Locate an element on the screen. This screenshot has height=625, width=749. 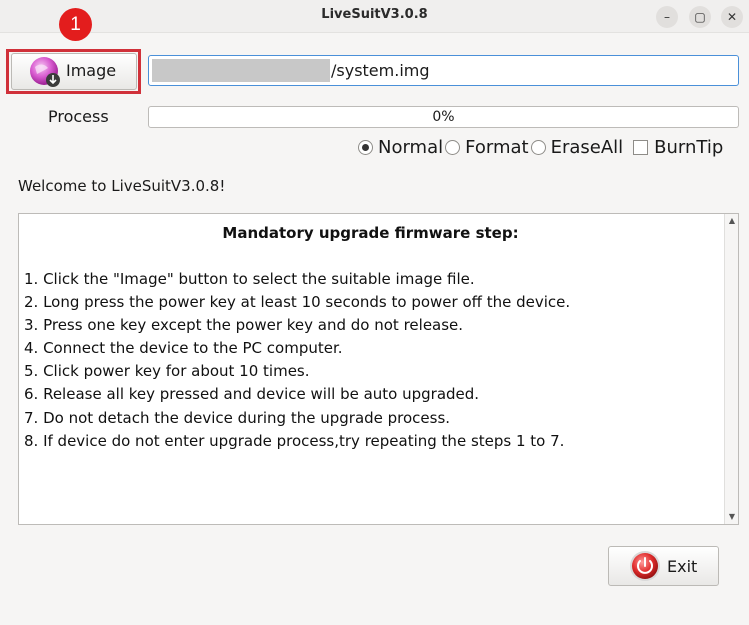
mode-options: Normal Format EraseAll BurnTip is located at coordinates (541, 147).